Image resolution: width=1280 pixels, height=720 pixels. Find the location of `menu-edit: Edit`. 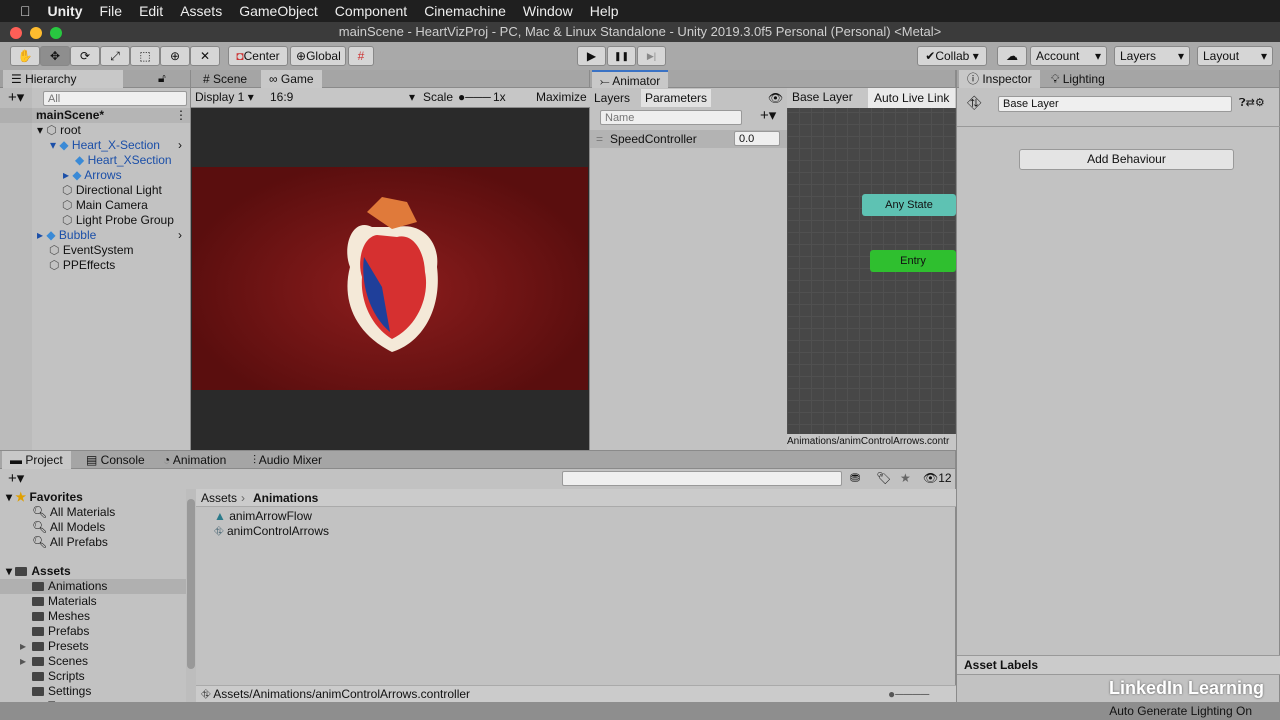

menu-edit: Edit is located at coordinates (151, 11).